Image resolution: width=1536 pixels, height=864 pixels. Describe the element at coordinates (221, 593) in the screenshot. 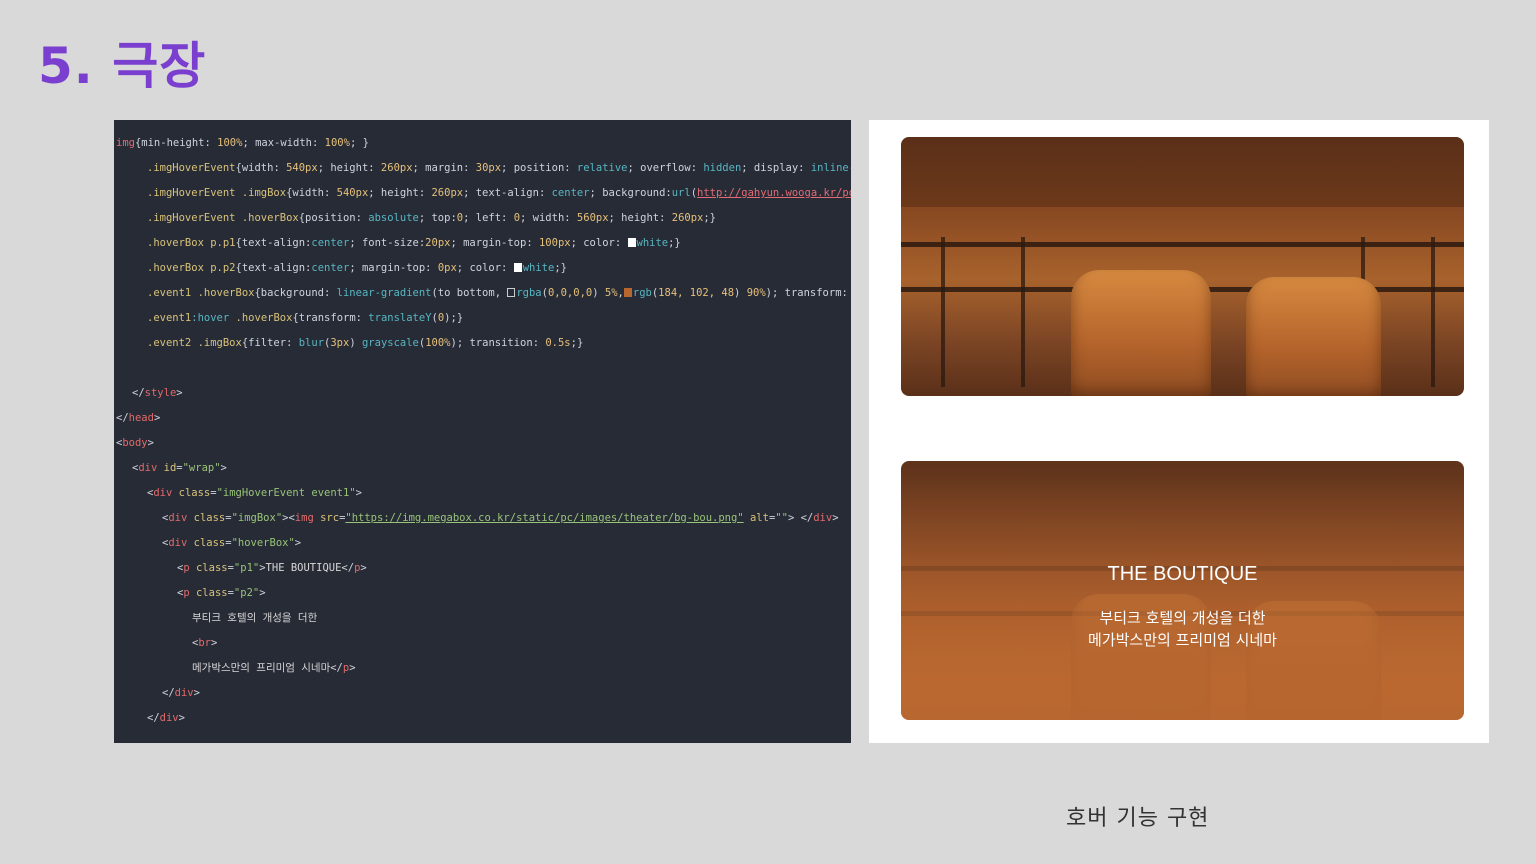

I see `code-line: <p class="p2">` at that location.